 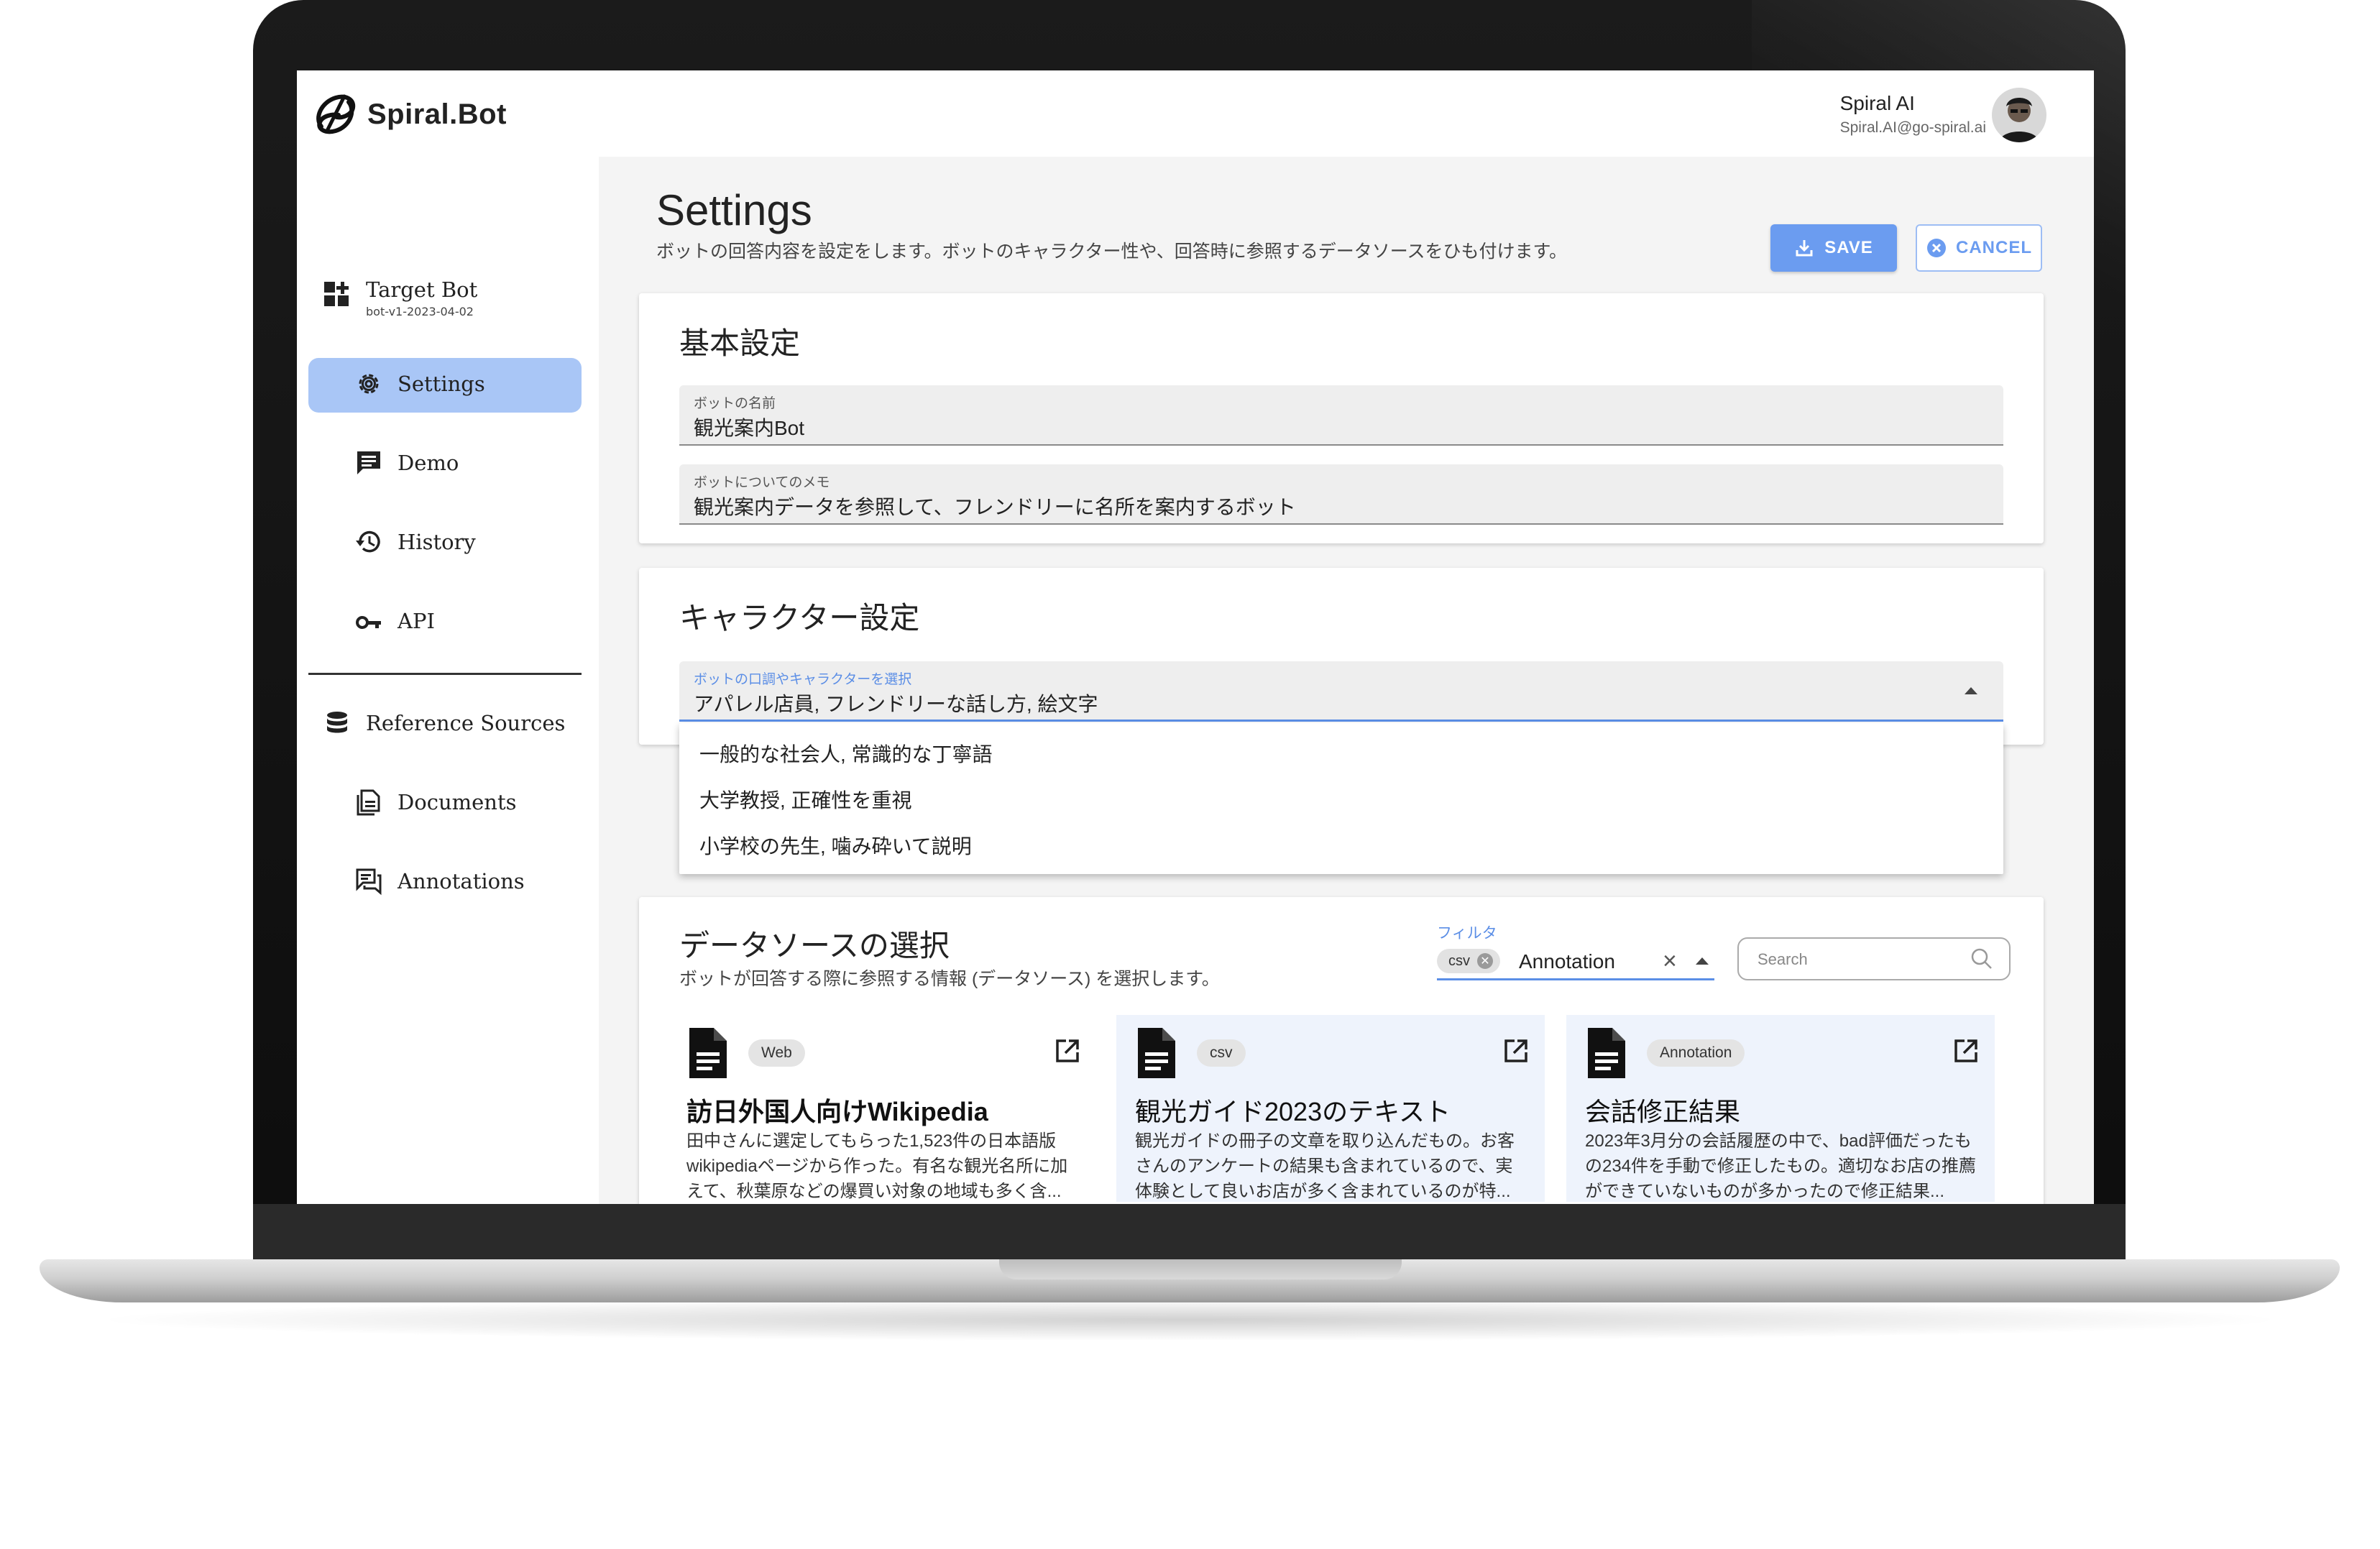 What do you see at coordinates (837, 1111) in the screenshot?
I see `datasource-title: 訪日外国人向けWikipedia` at bounding box center [837, 1111].